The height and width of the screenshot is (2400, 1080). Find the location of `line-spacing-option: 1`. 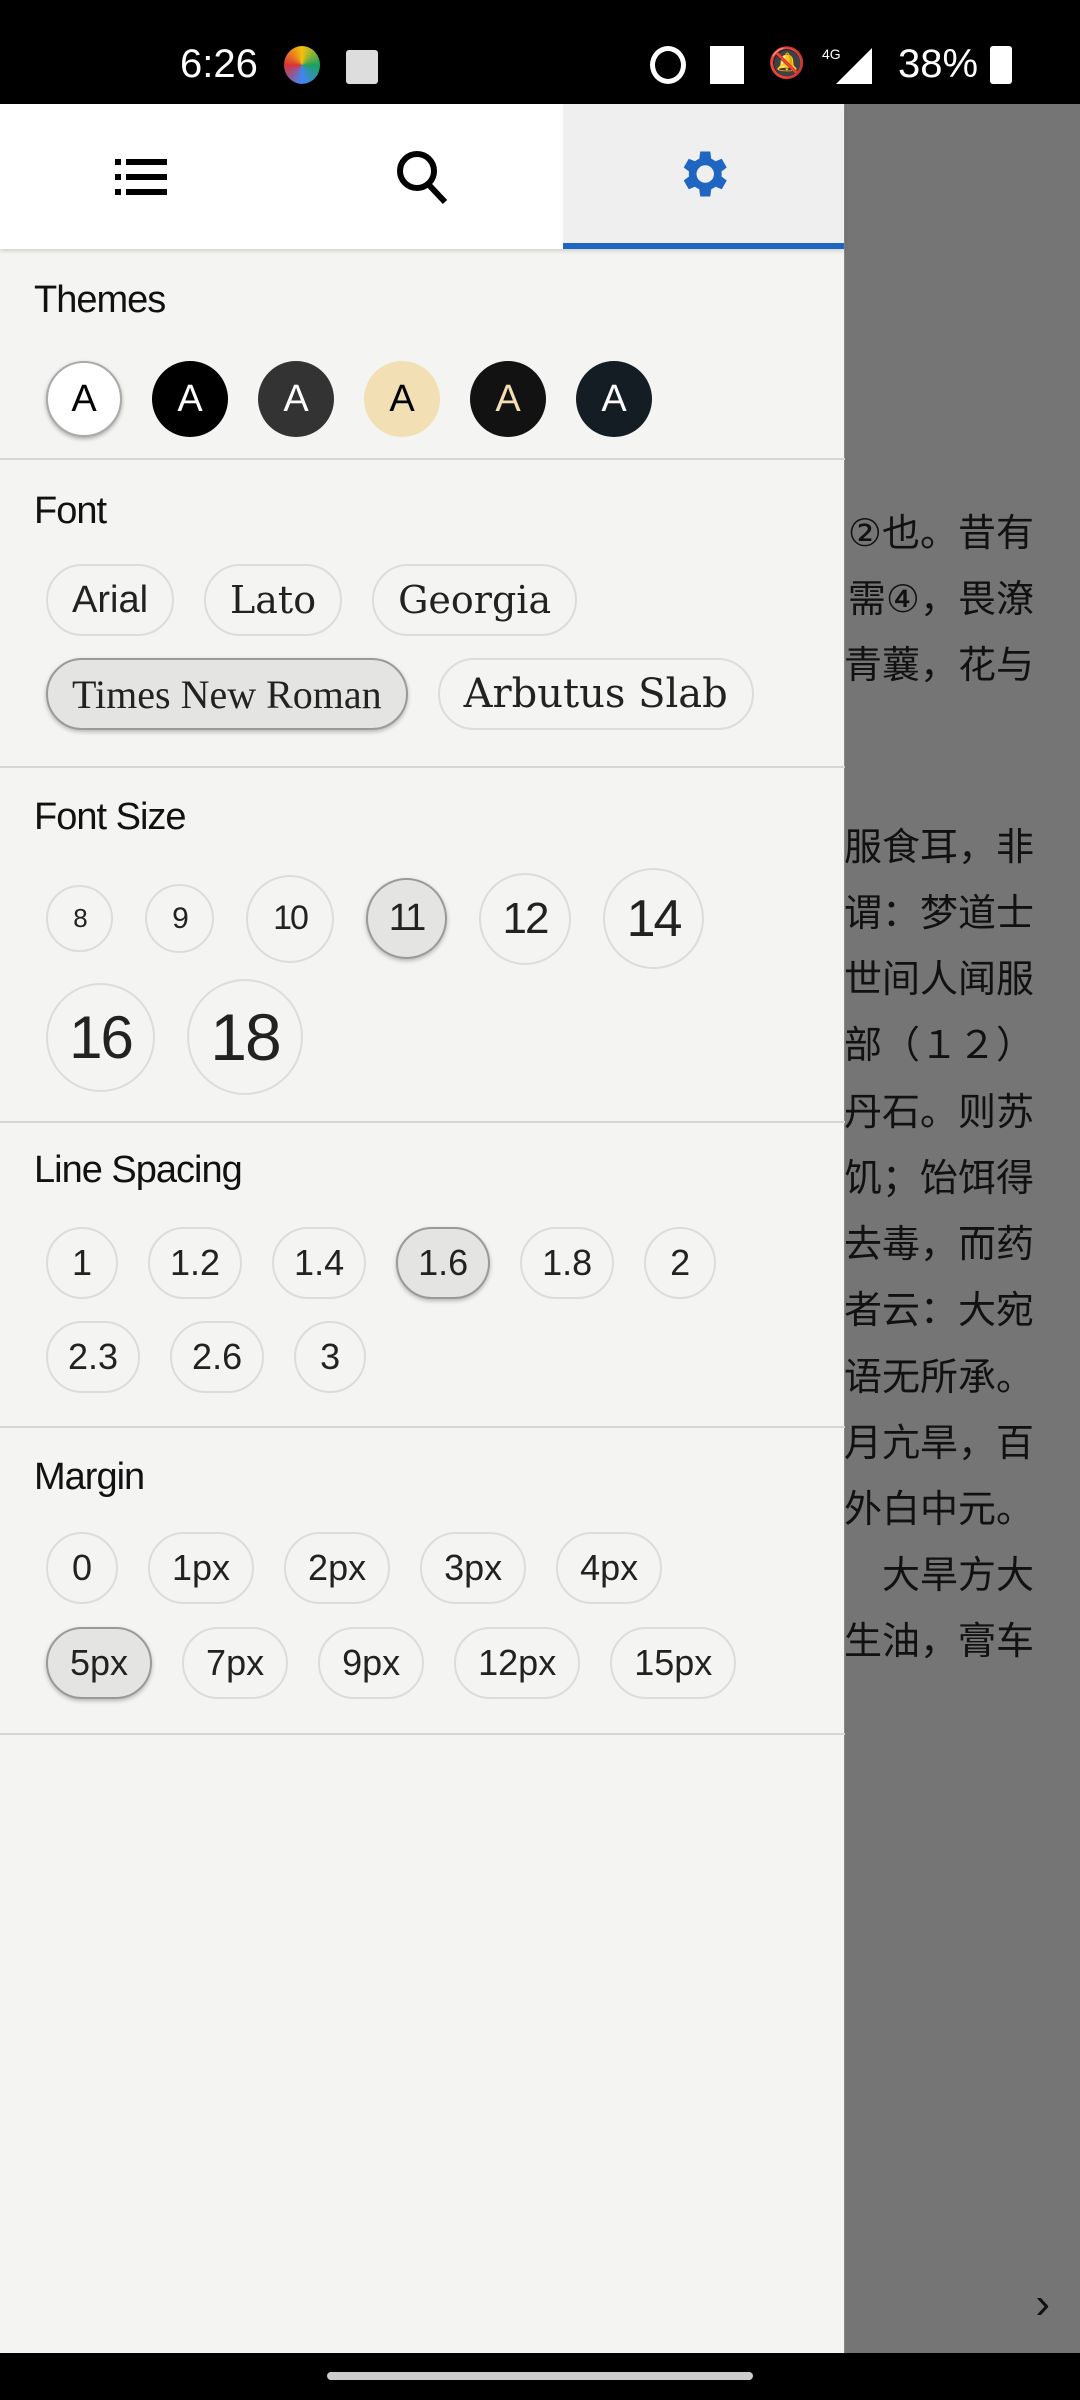

line-spacing-option: 1 is located at coordinates (82, 1263).